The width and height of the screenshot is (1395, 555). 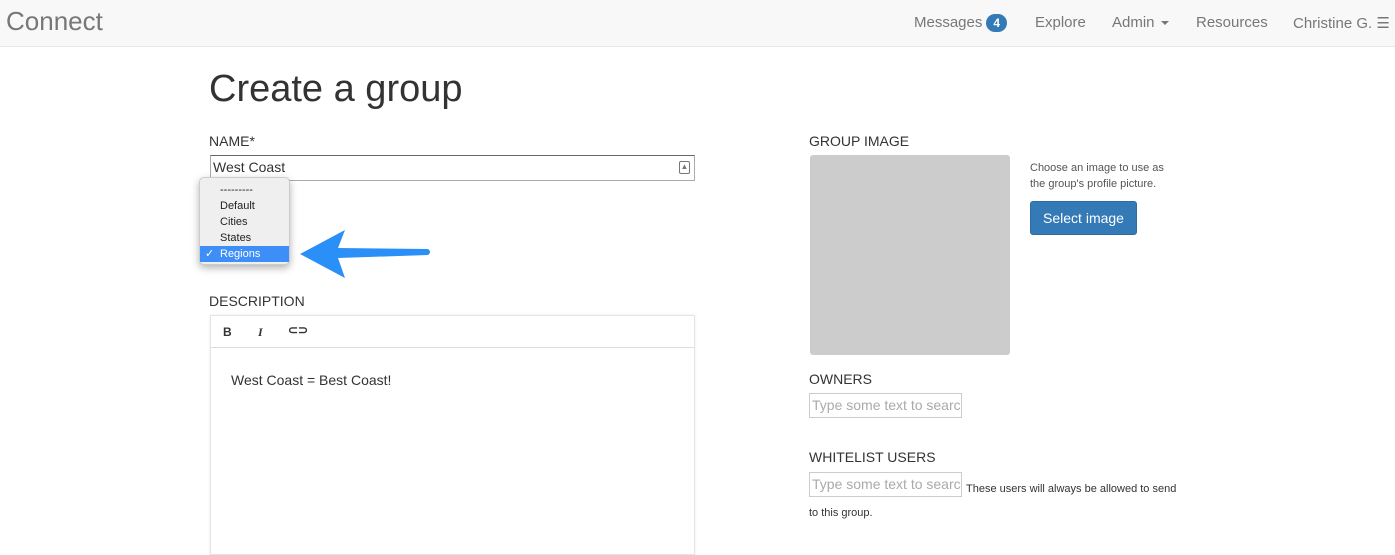 I want to click on group-image-placeholder, so click(x=910, y=255).